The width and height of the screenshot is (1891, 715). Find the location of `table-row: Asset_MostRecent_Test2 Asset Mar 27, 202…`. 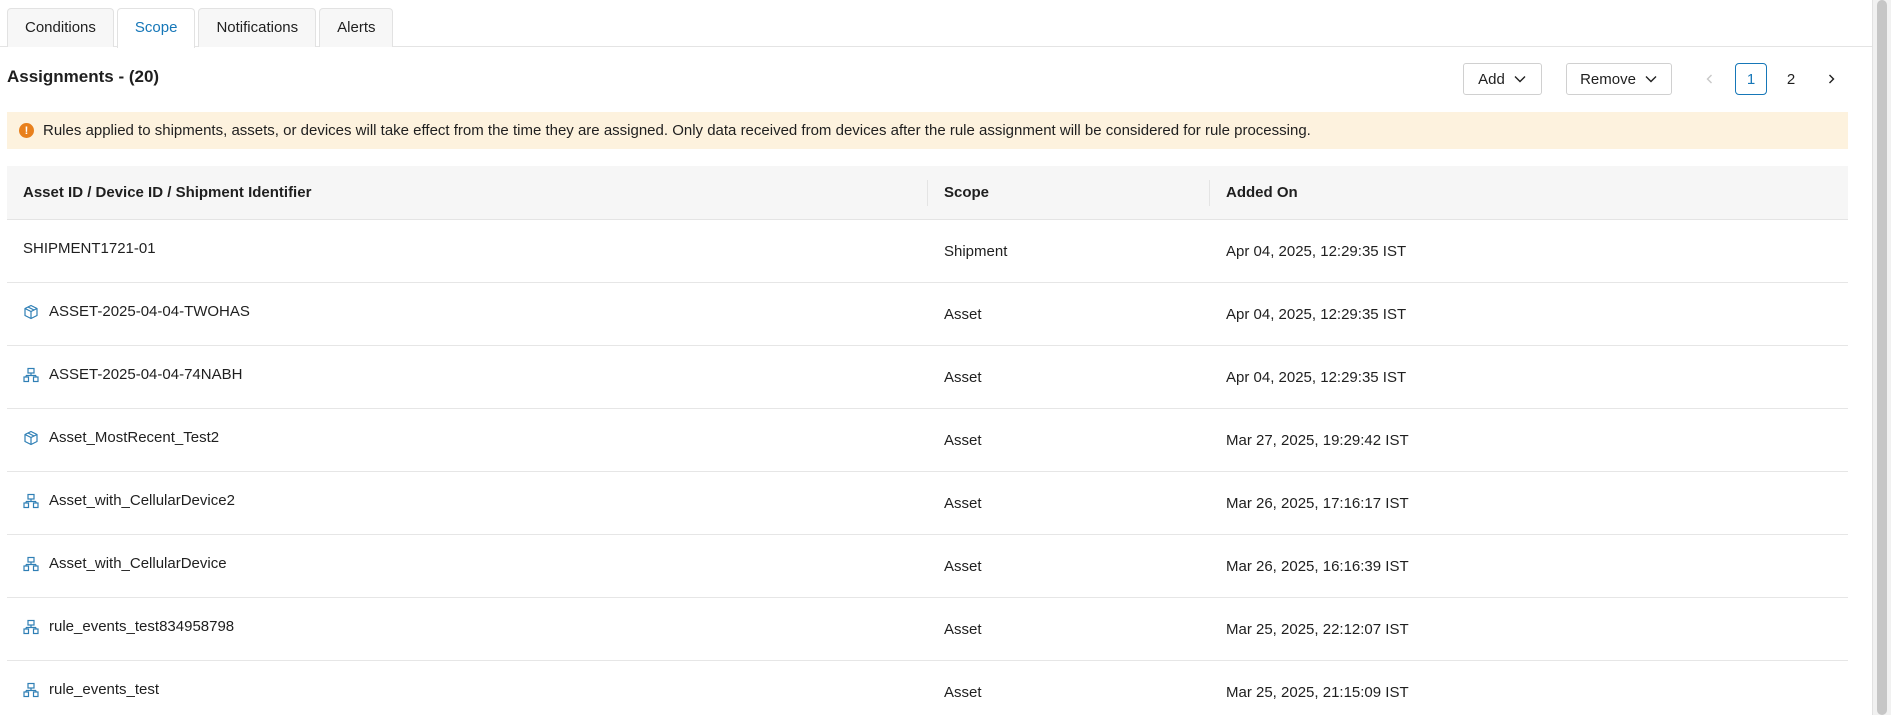

table-row: Asset_MostRecent_Test2 Asset Mar 27, 202… is located at coordinates (927, 440).